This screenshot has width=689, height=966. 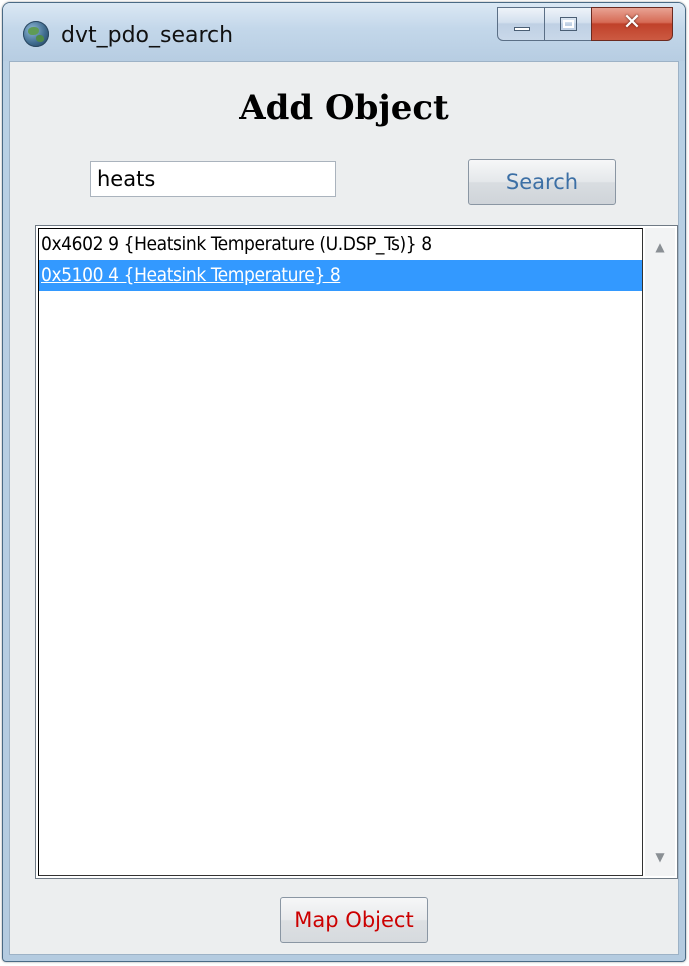 I want to click on maximize-icon, so click(x=568, y=24).